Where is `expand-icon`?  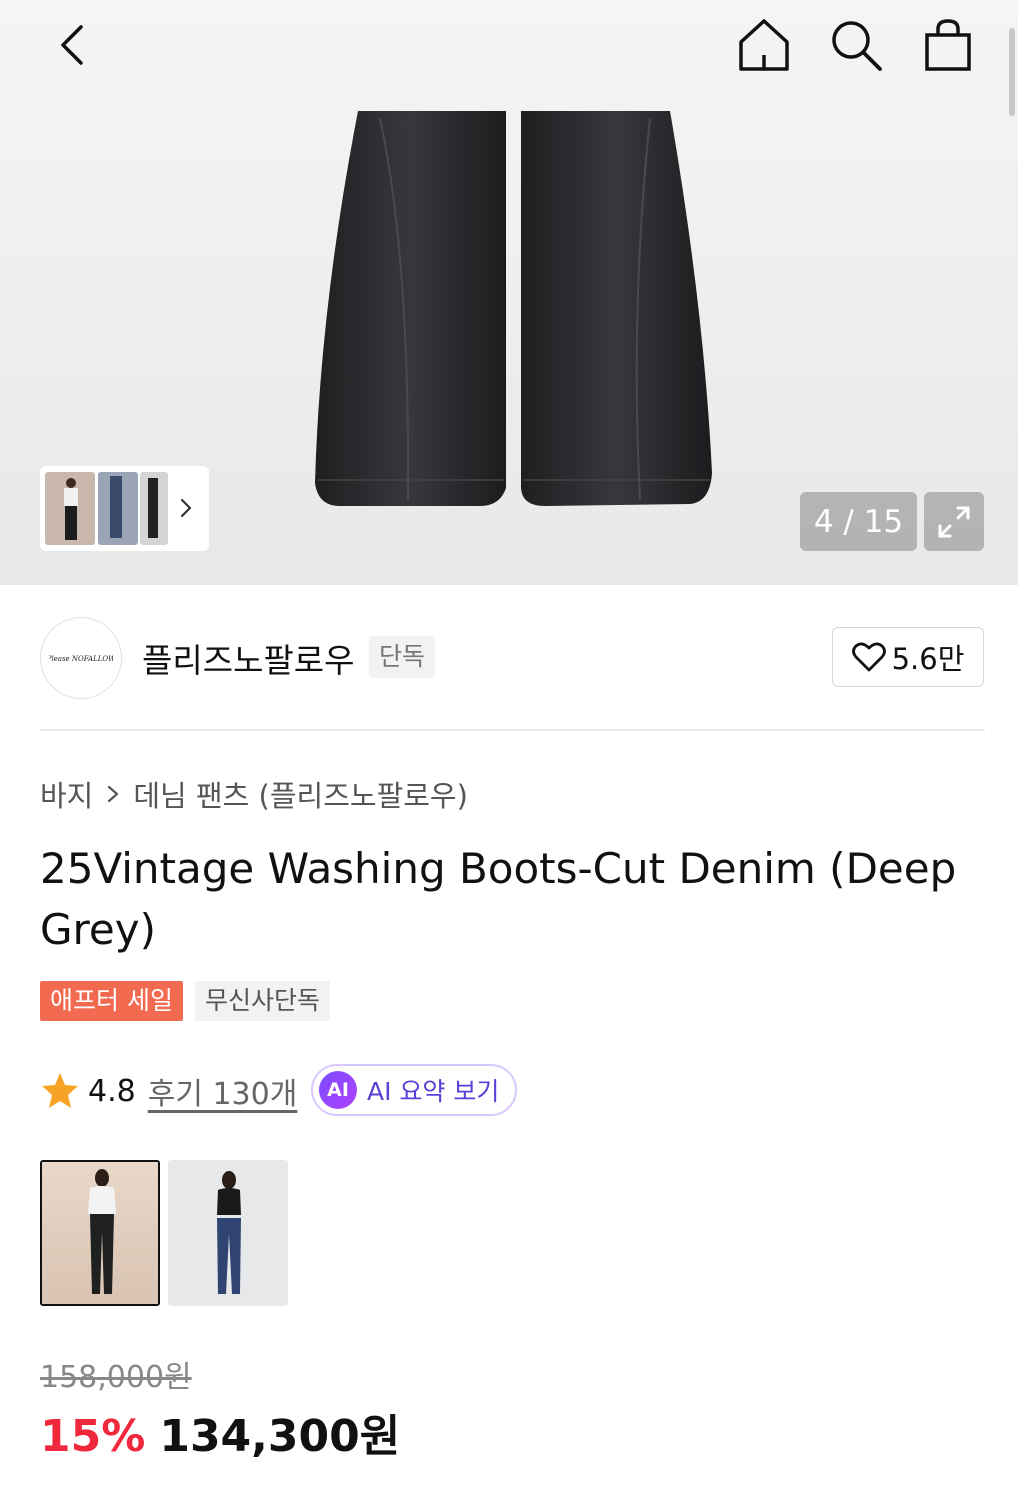 expand-icon is located at coordinates (954, 521).